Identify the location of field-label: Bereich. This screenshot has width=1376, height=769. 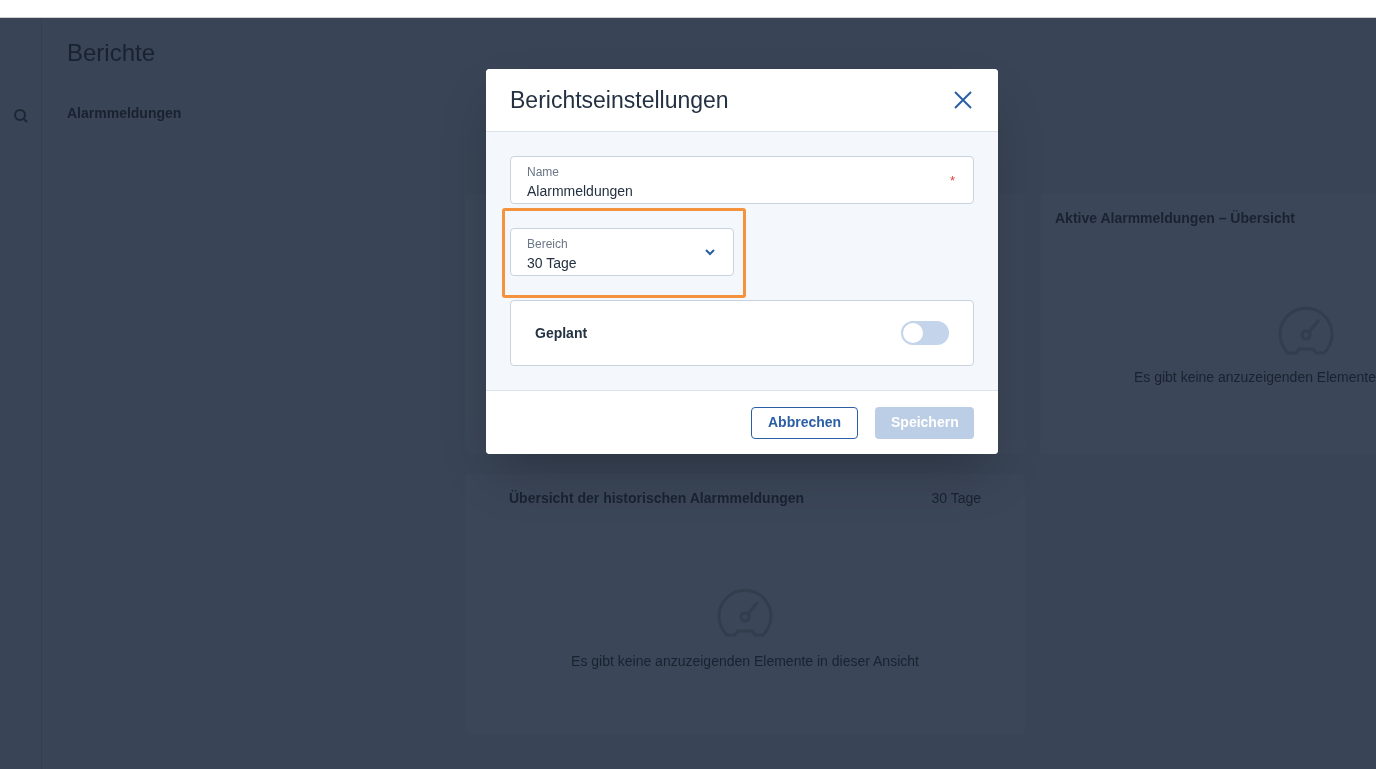
(547, 244).